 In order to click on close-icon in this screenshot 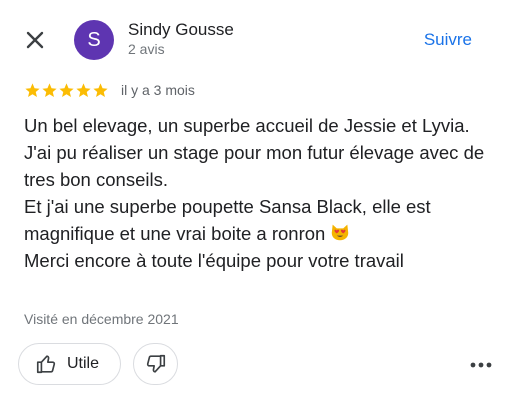, I will do `click(35, 40)`.